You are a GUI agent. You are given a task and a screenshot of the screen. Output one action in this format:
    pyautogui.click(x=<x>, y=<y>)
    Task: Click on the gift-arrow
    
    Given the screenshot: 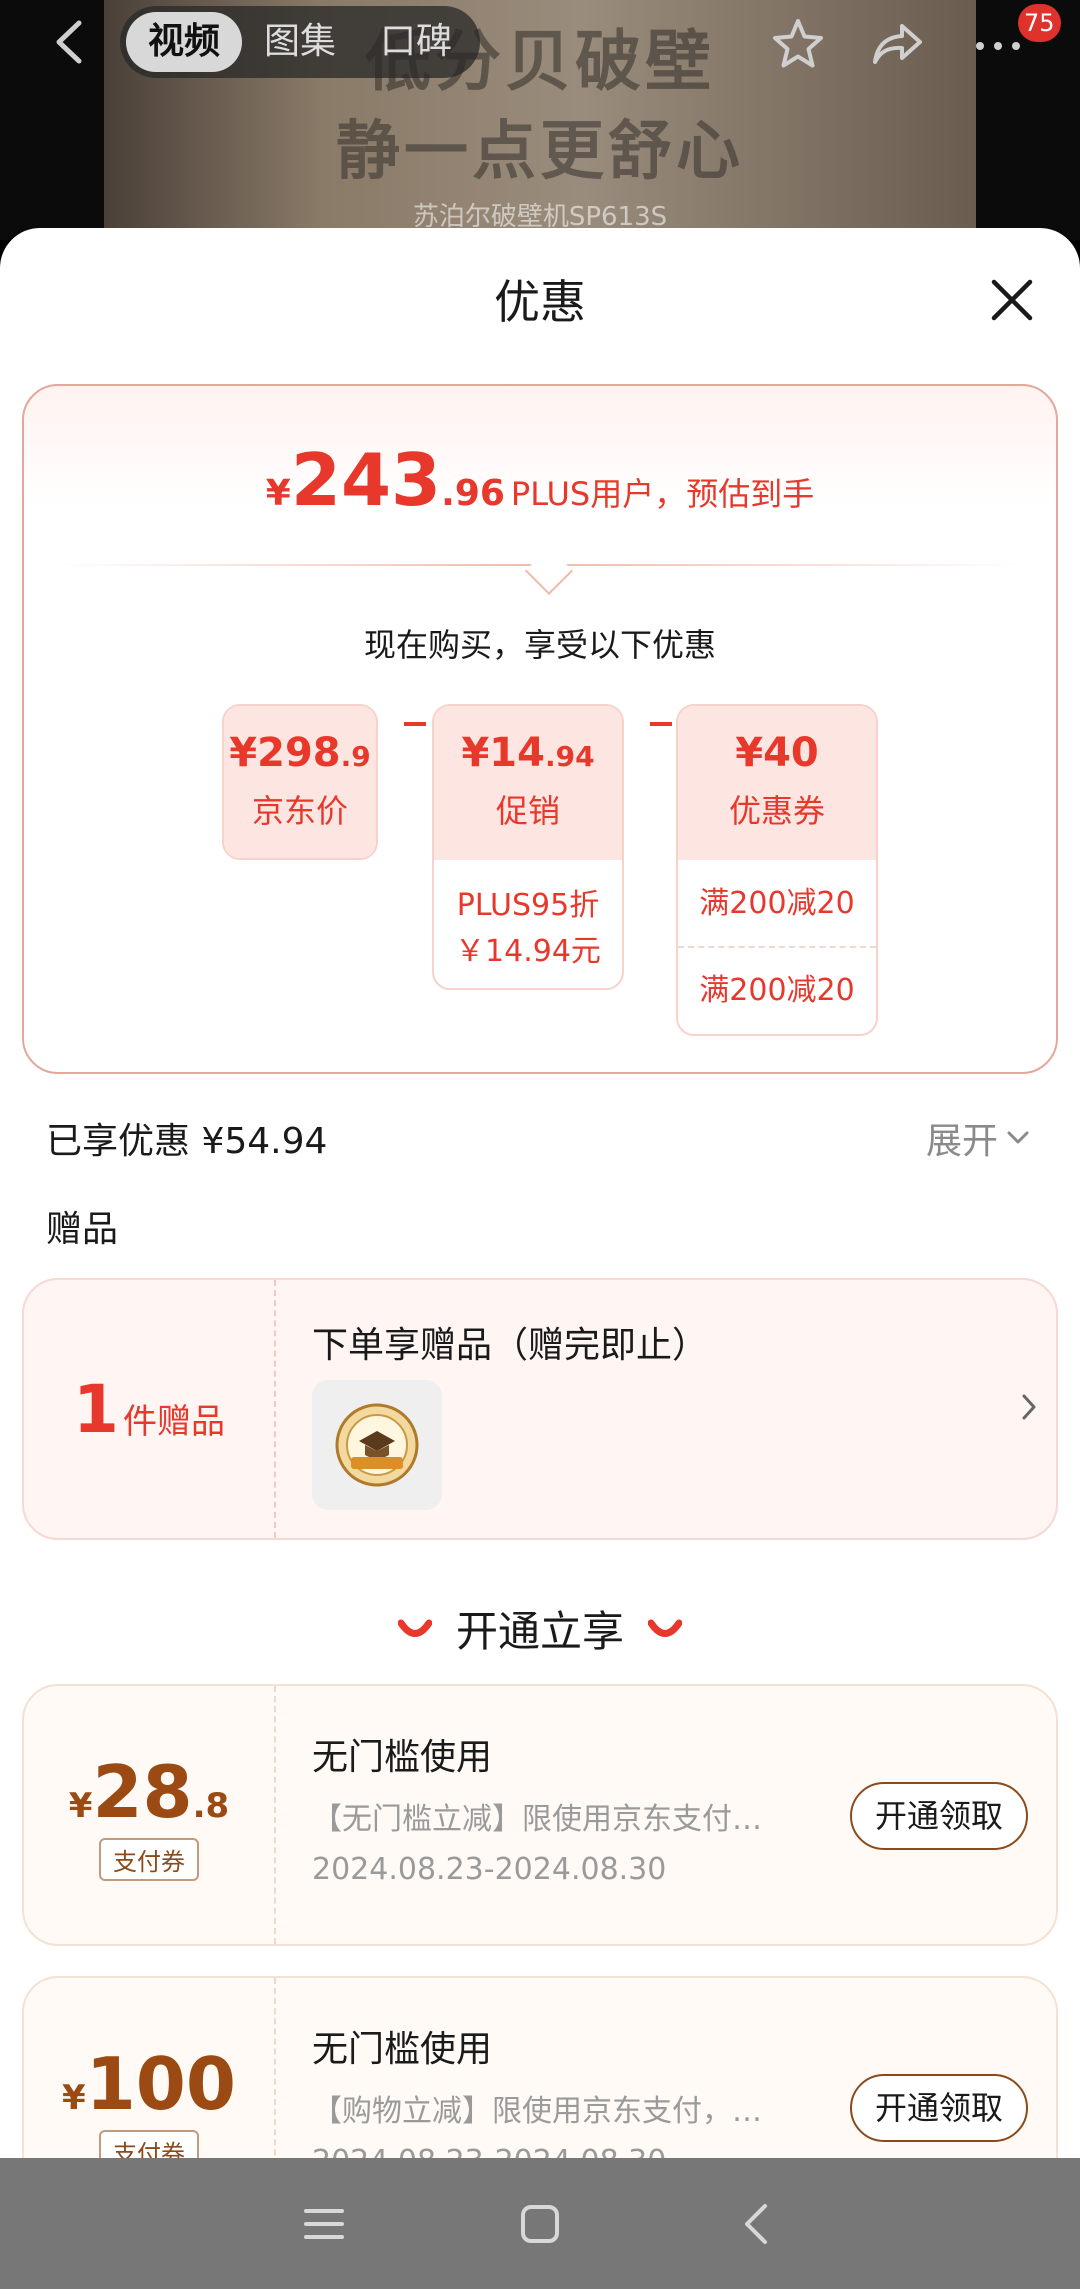 What is the action you would take?
    pyautogui.click(x=1029, y=1409)
    